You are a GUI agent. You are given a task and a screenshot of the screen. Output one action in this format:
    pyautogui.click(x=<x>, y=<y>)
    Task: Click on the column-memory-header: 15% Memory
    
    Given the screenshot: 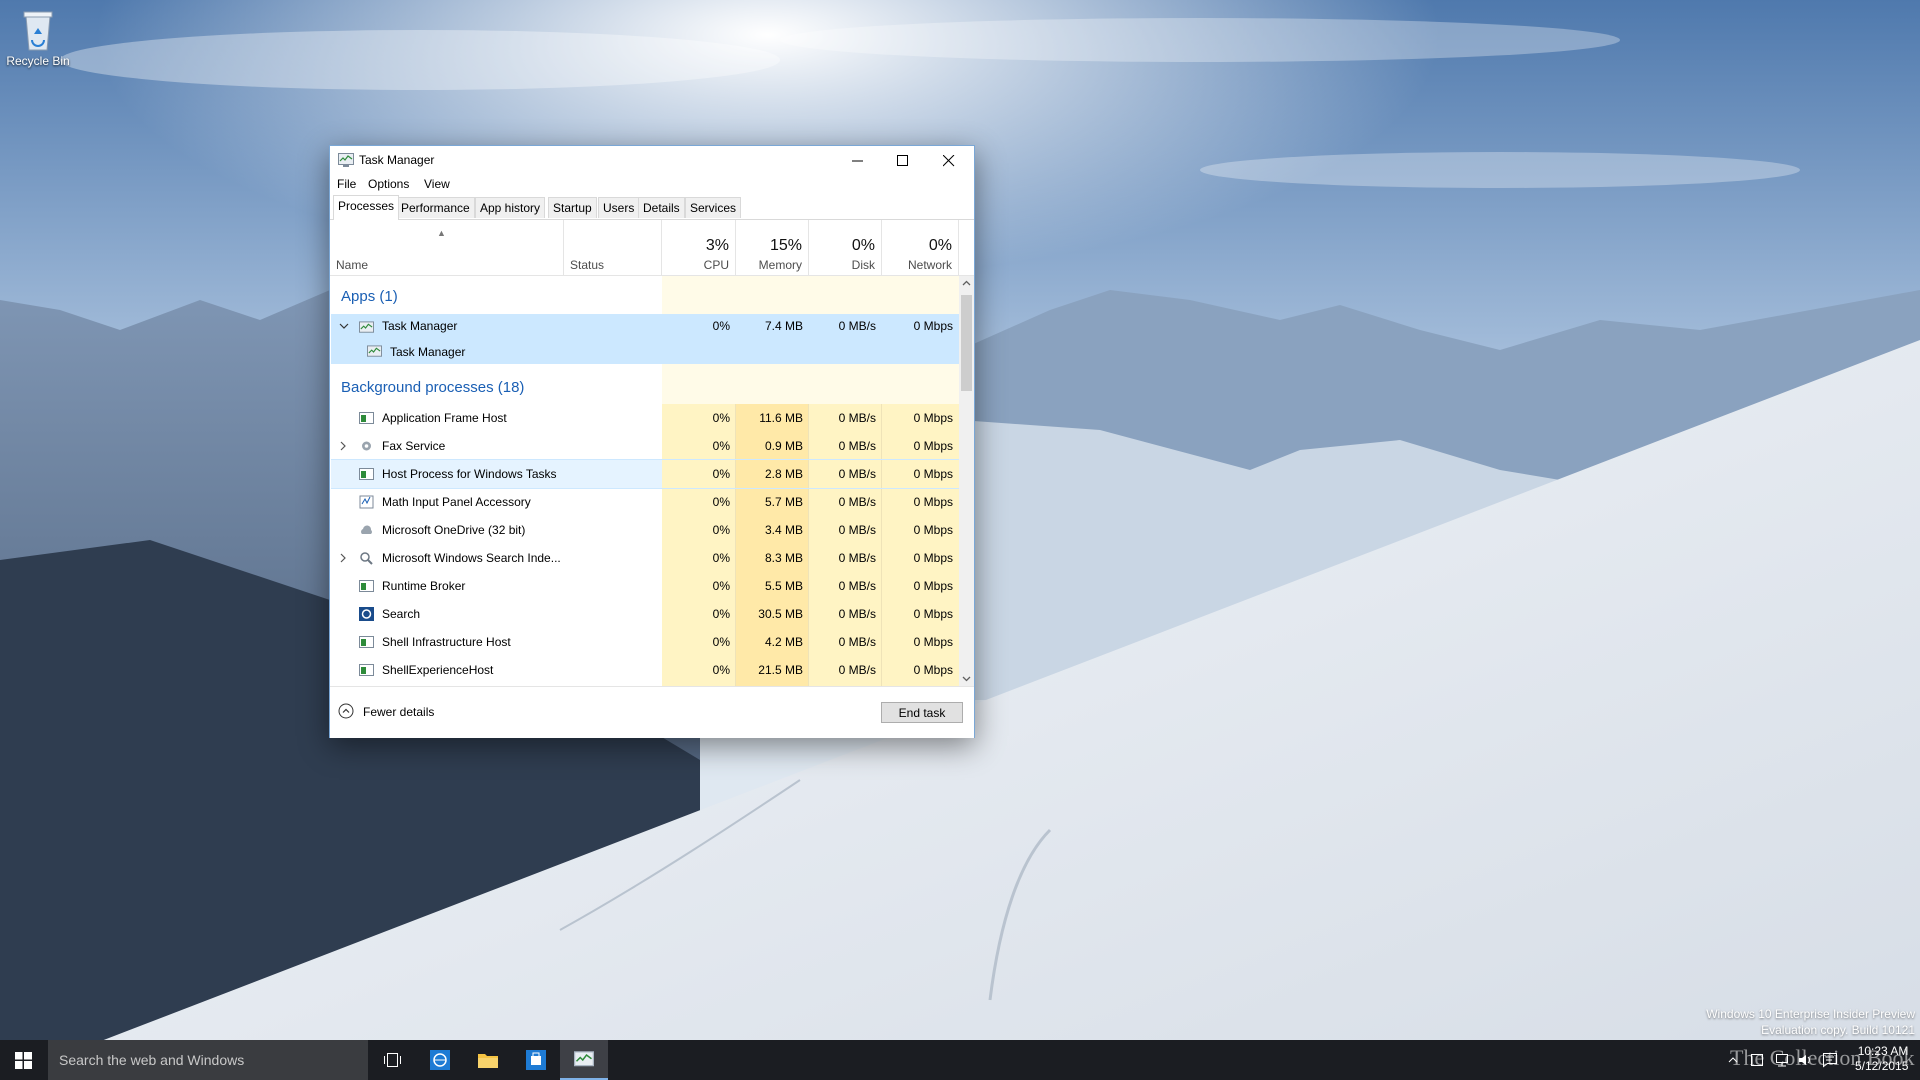 What is the action you would take?
    pyautogui.click(x=772, y=247)
    